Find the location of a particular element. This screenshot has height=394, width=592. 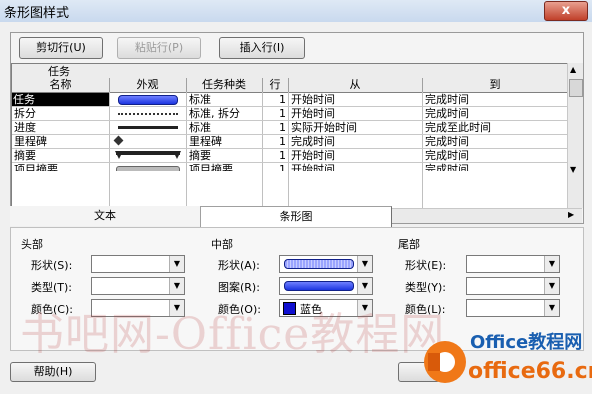

logo-line-2: office66.cn is located at coordinates (530, 371).